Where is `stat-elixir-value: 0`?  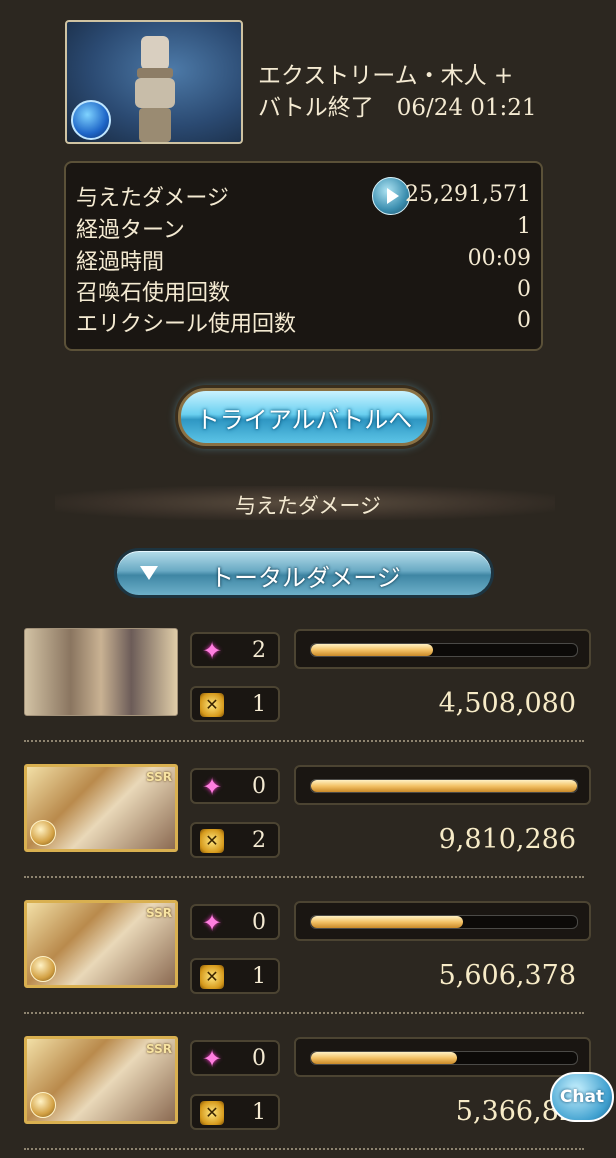
stat-elixir-value: 0 is located at coordinates (524, 320).